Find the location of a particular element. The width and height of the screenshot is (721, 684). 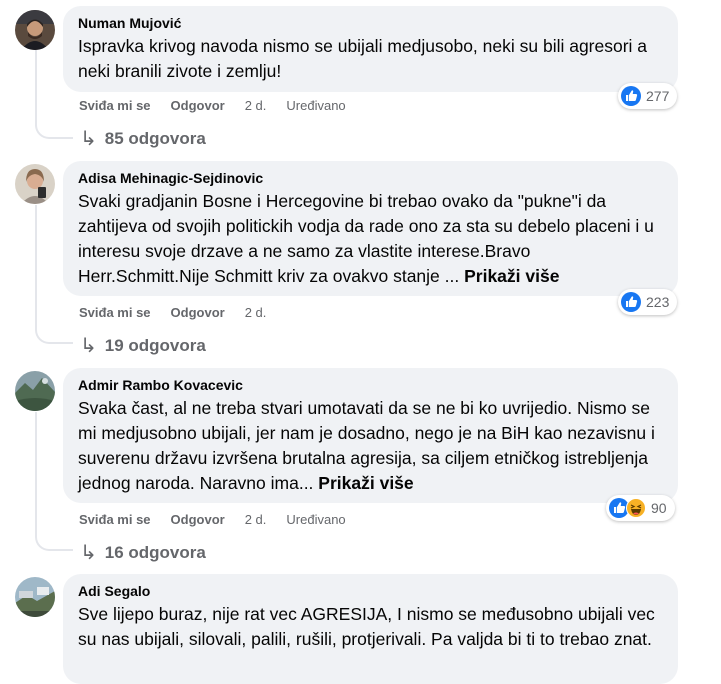

reaction-count: 223 is located at coordinates (658, 302).